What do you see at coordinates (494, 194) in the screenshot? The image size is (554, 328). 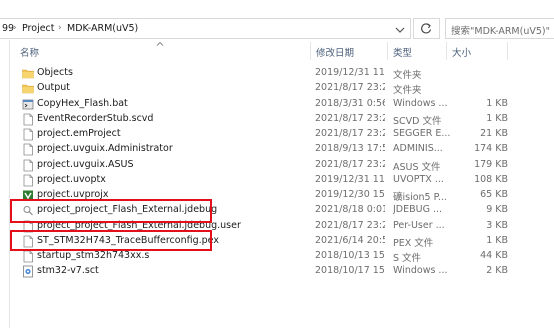 I see `file-size: 65 KB` at bounding box center [494, 194].